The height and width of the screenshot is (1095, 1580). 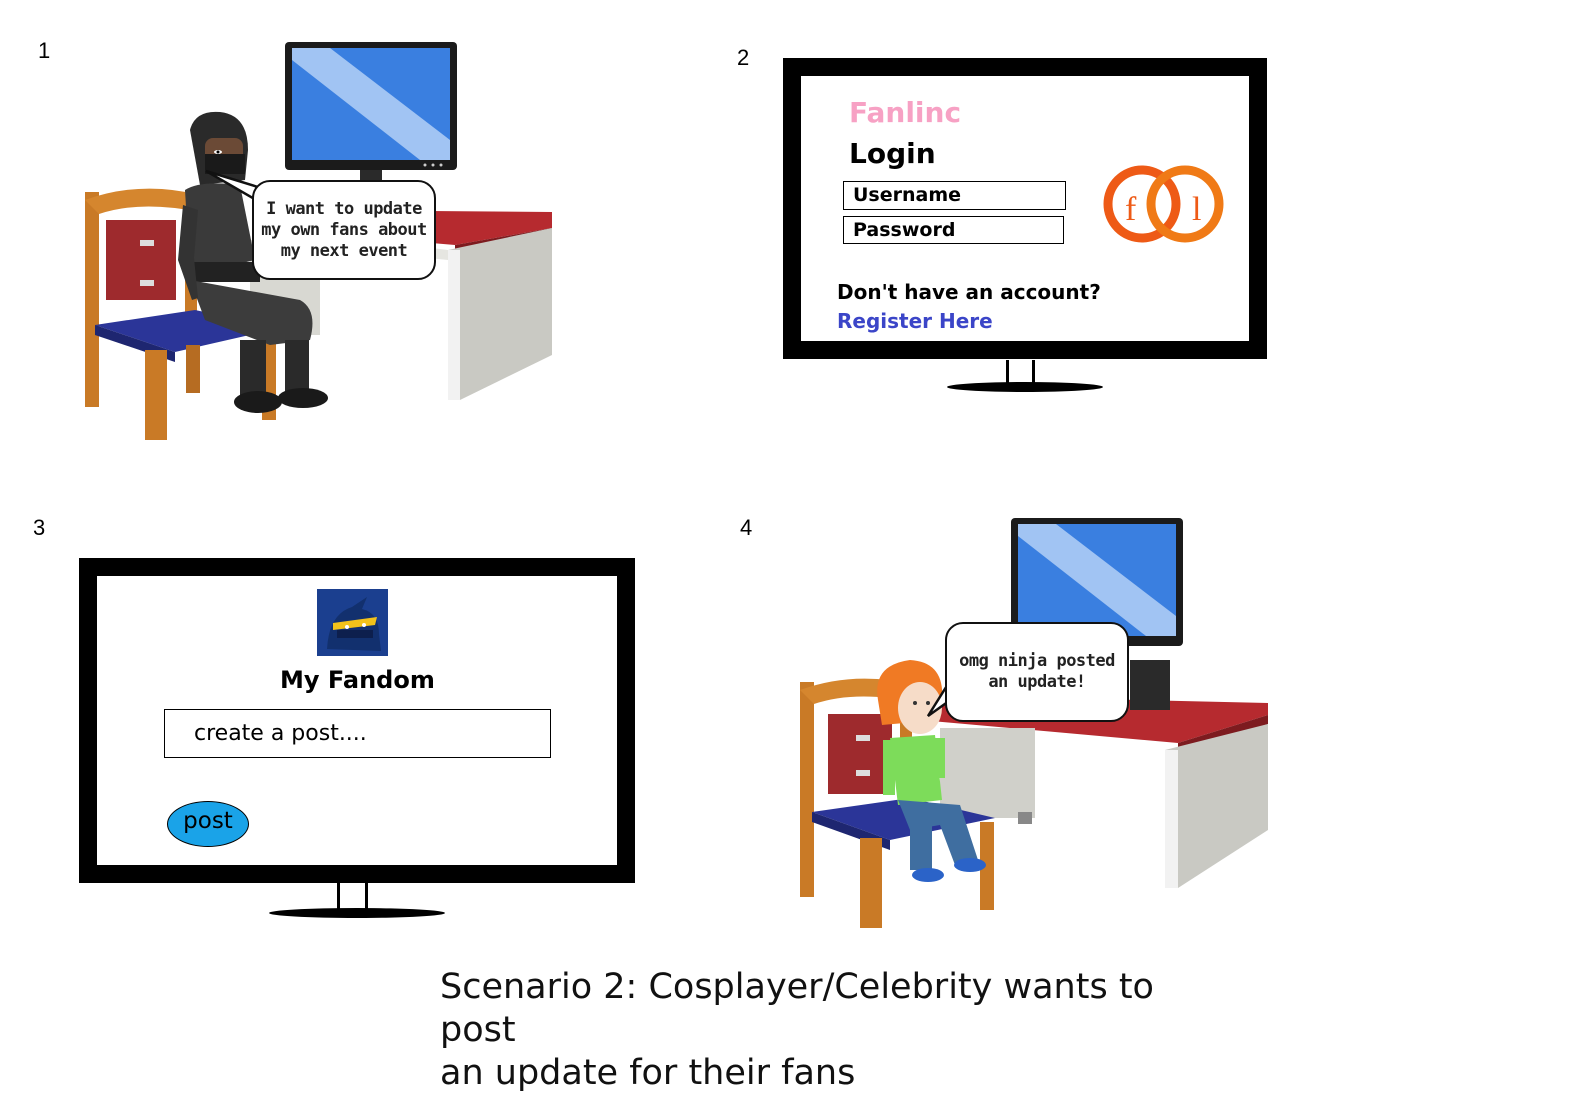 I want to click on caption-line-2: an update for their fans, so click(x=648, y=1073).